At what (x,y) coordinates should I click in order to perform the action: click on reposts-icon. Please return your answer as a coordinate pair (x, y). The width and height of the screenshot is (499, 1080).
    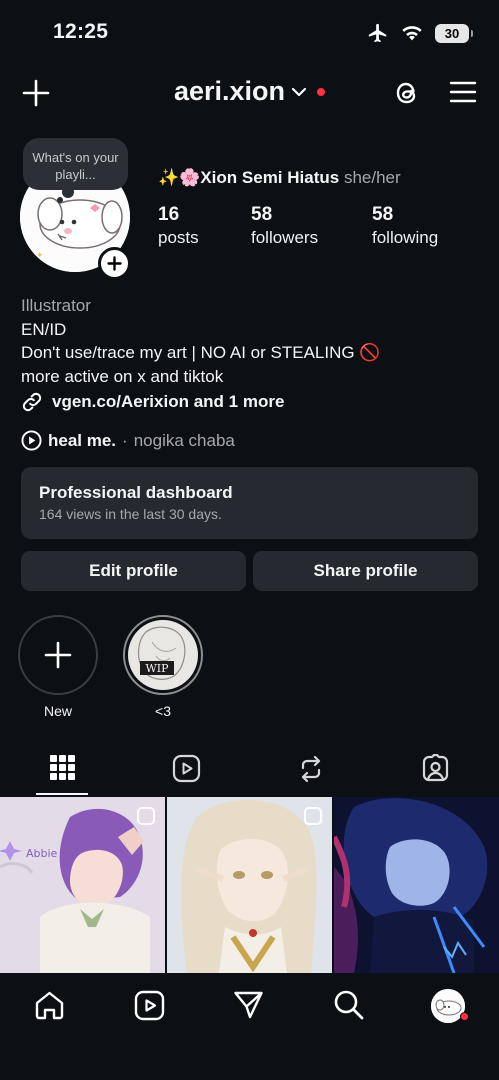
    Looking at the image, I should click on (311, 769).